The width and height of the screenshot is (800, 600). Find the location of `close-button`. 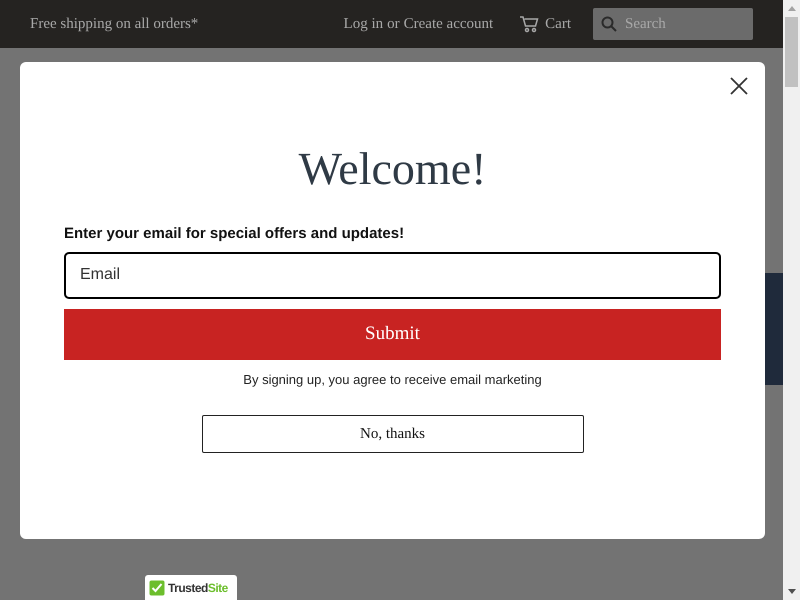

close-button is located at coordinates (739, 86).